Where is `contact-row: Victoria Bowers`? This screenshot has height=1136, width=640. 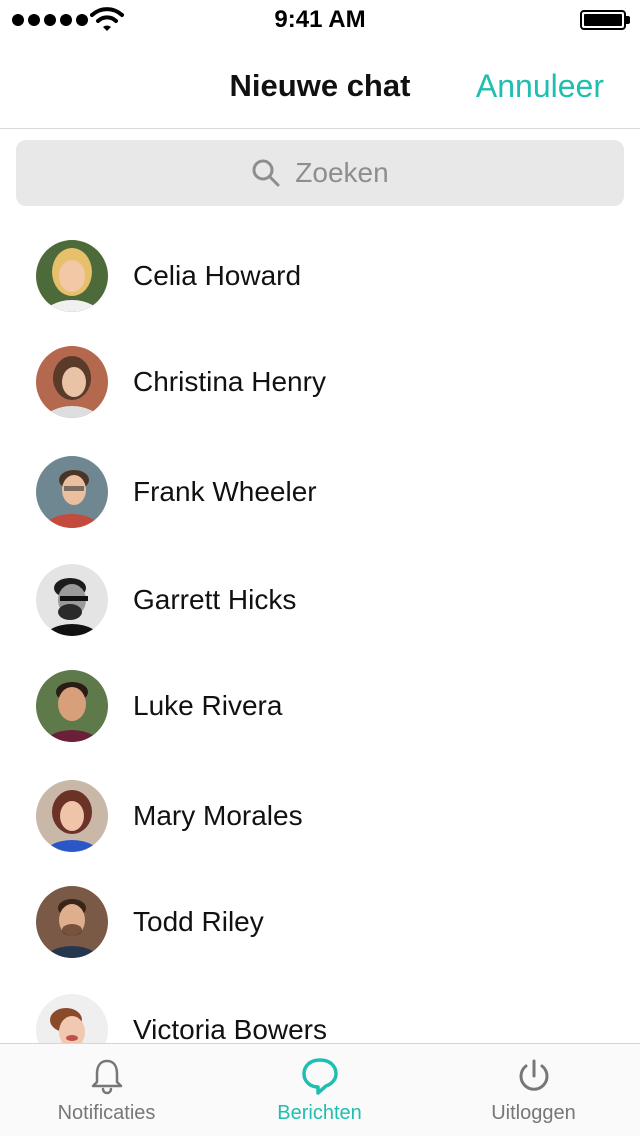 contact-row: Victoria Bowers is located at coordinates (320, 1011).